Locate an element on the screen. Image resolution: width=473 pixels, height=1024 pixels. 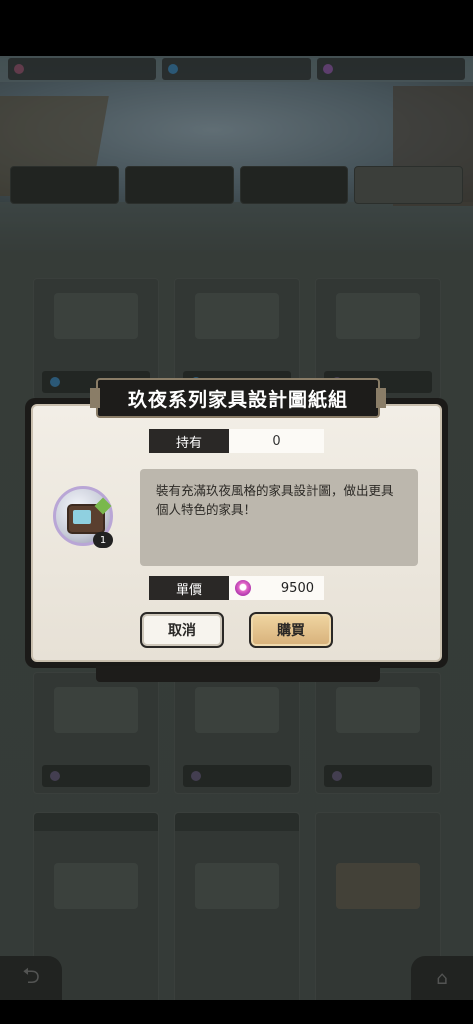
item-description: 裝有充滿玖夜風格的家具設計圖，做出更具個人特色的家具！ is located at coordinates (279, 517).